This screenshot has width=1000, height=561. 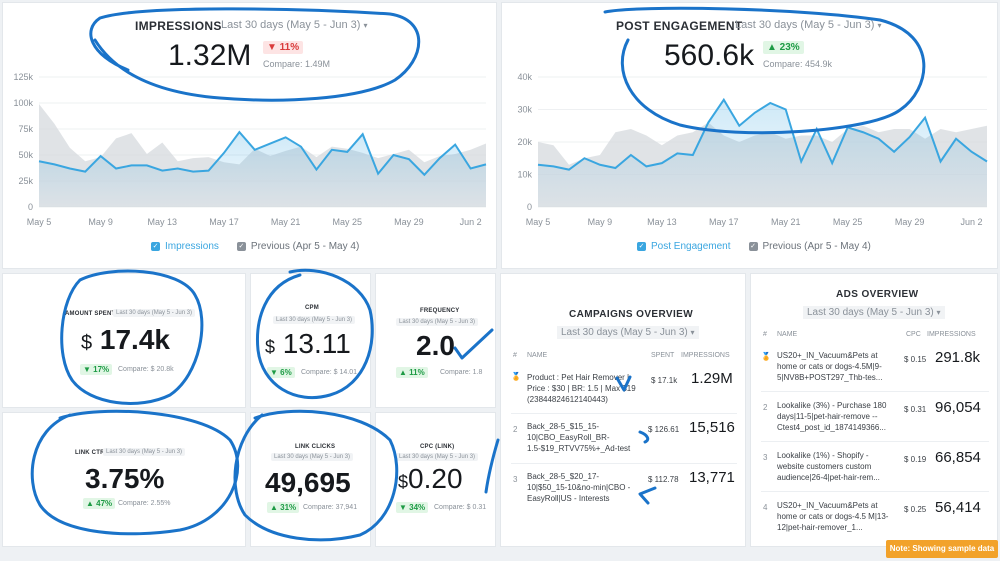 I want to click on legend-impressions: ✓ Impressions, so click(x=185, y=246).